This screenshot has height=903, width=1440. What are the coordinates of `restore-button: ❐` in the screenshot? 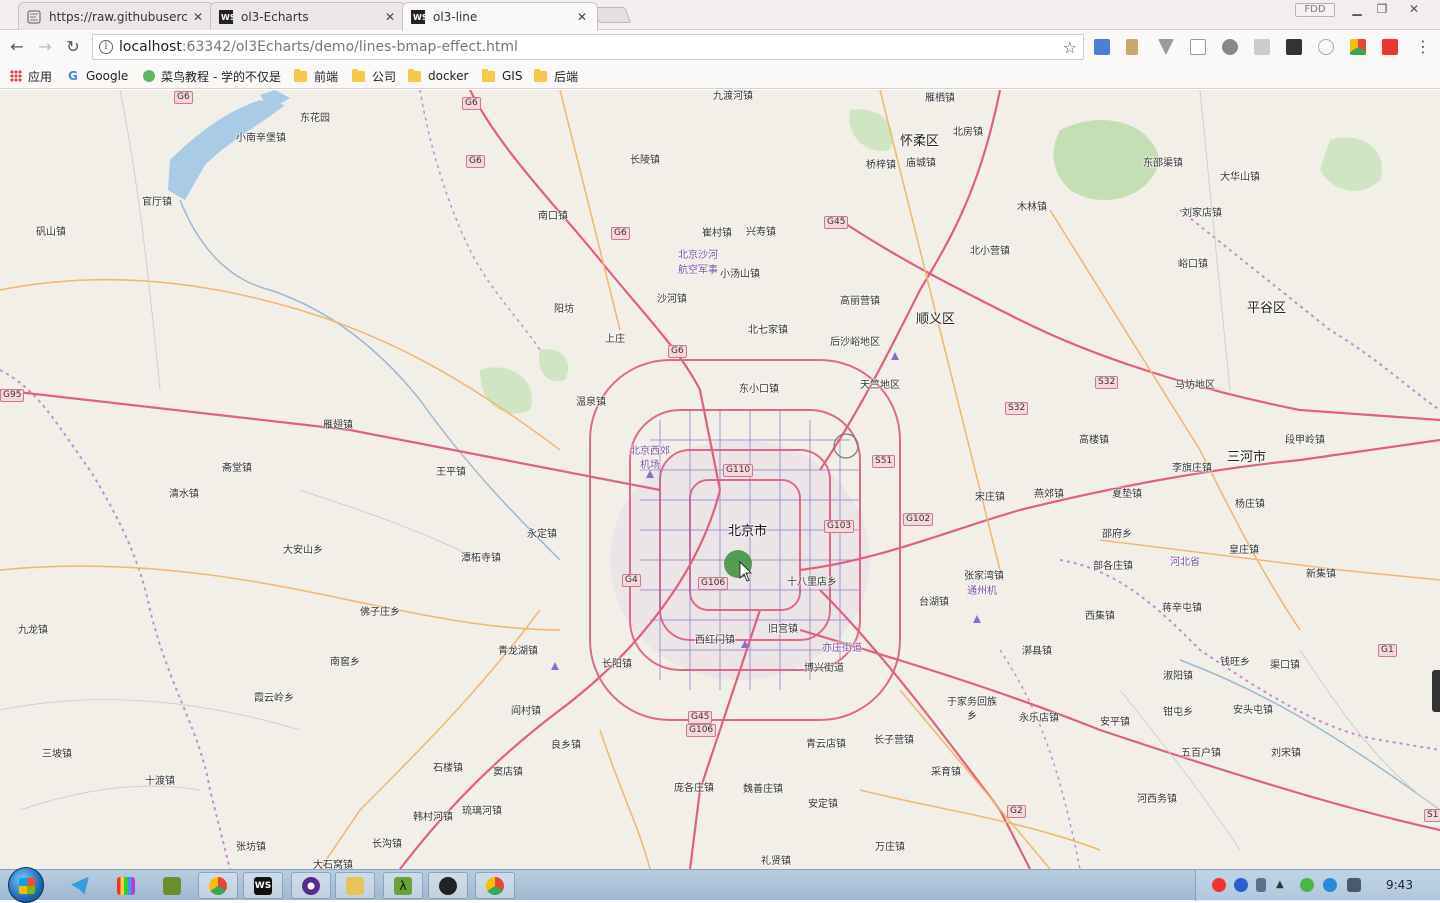 It's located at (1382, 9).